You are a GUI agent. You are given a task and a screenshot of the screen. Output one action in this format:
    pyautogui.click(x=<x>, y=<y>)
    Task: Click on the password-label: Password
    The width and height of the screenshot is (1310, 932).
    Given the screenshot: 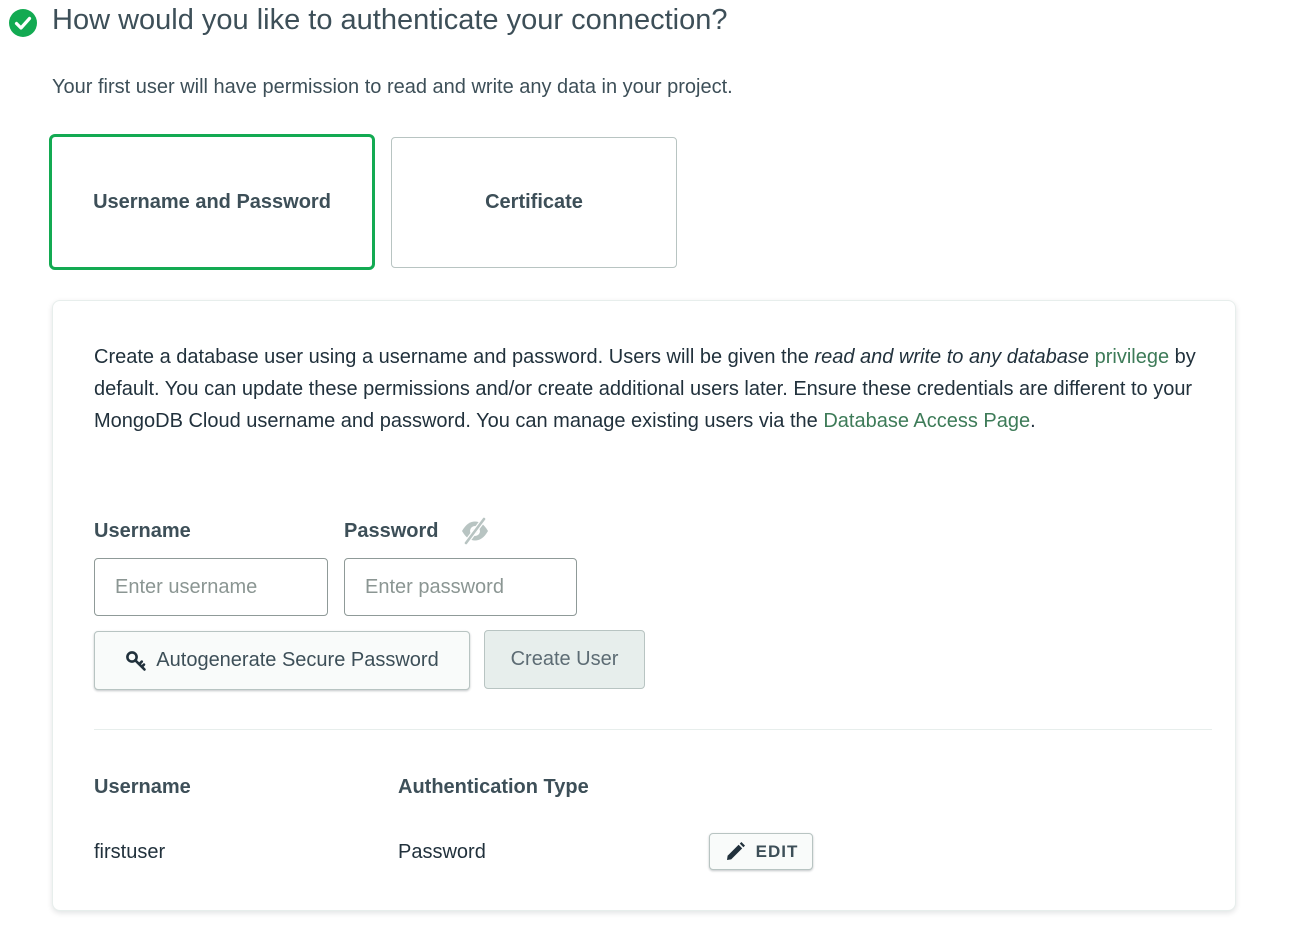 What is the action you would take?
    pyautogui.click(x=391, y=531)
    